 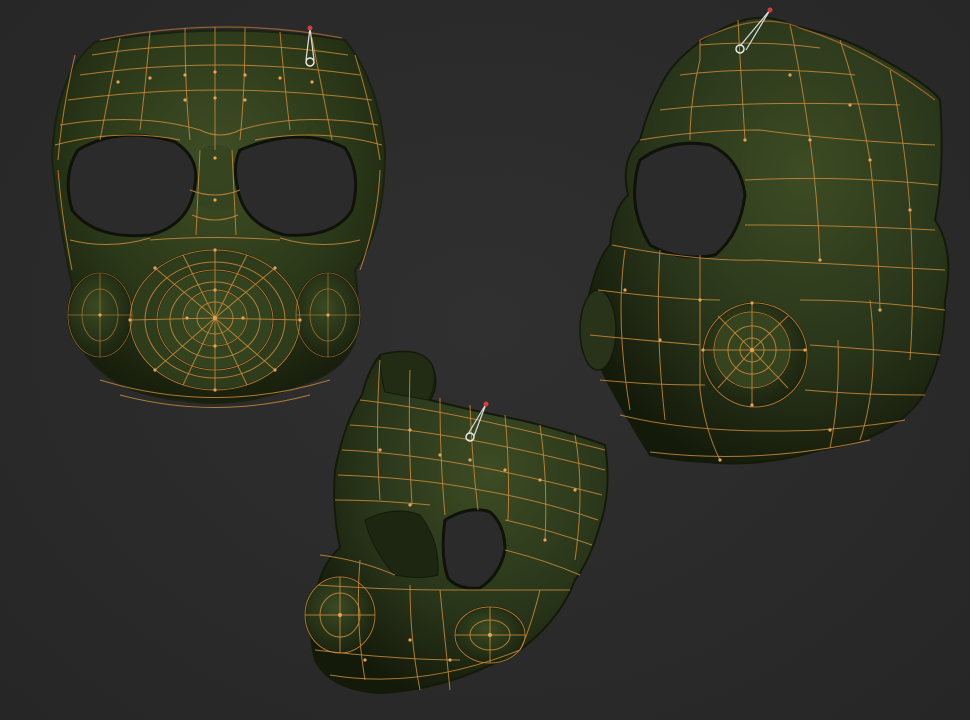 I want to click on side-eye-hole, so click(x=690, y=200).